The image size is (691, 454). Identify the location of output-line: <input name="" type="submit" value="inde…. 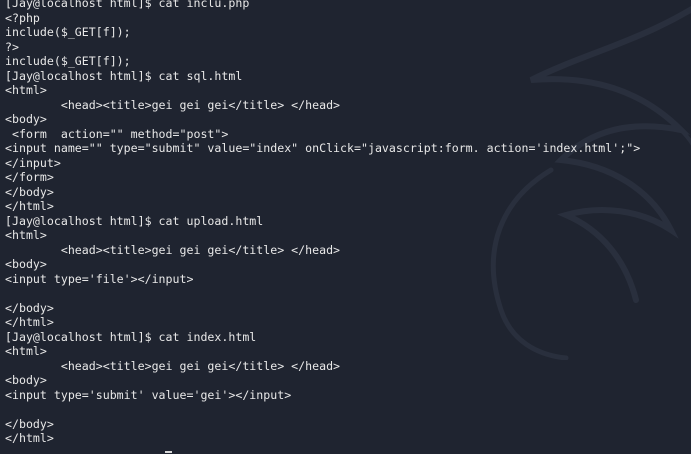
(323, 148).